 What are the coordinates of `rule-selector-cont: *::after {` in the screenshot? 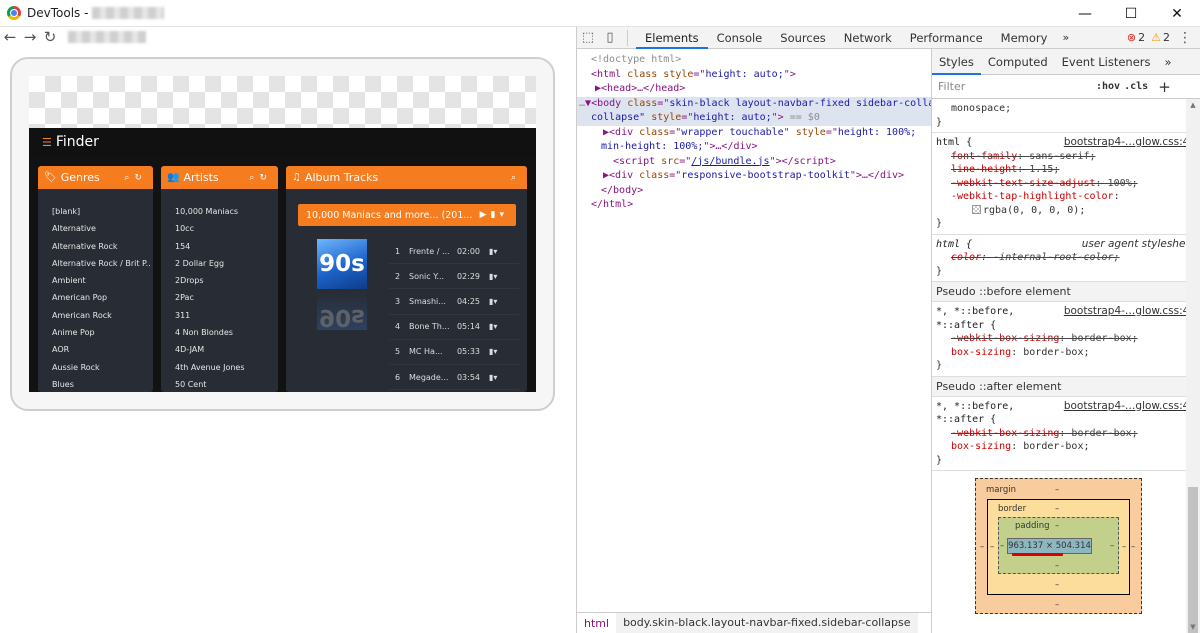 It's located at (1066, 420).